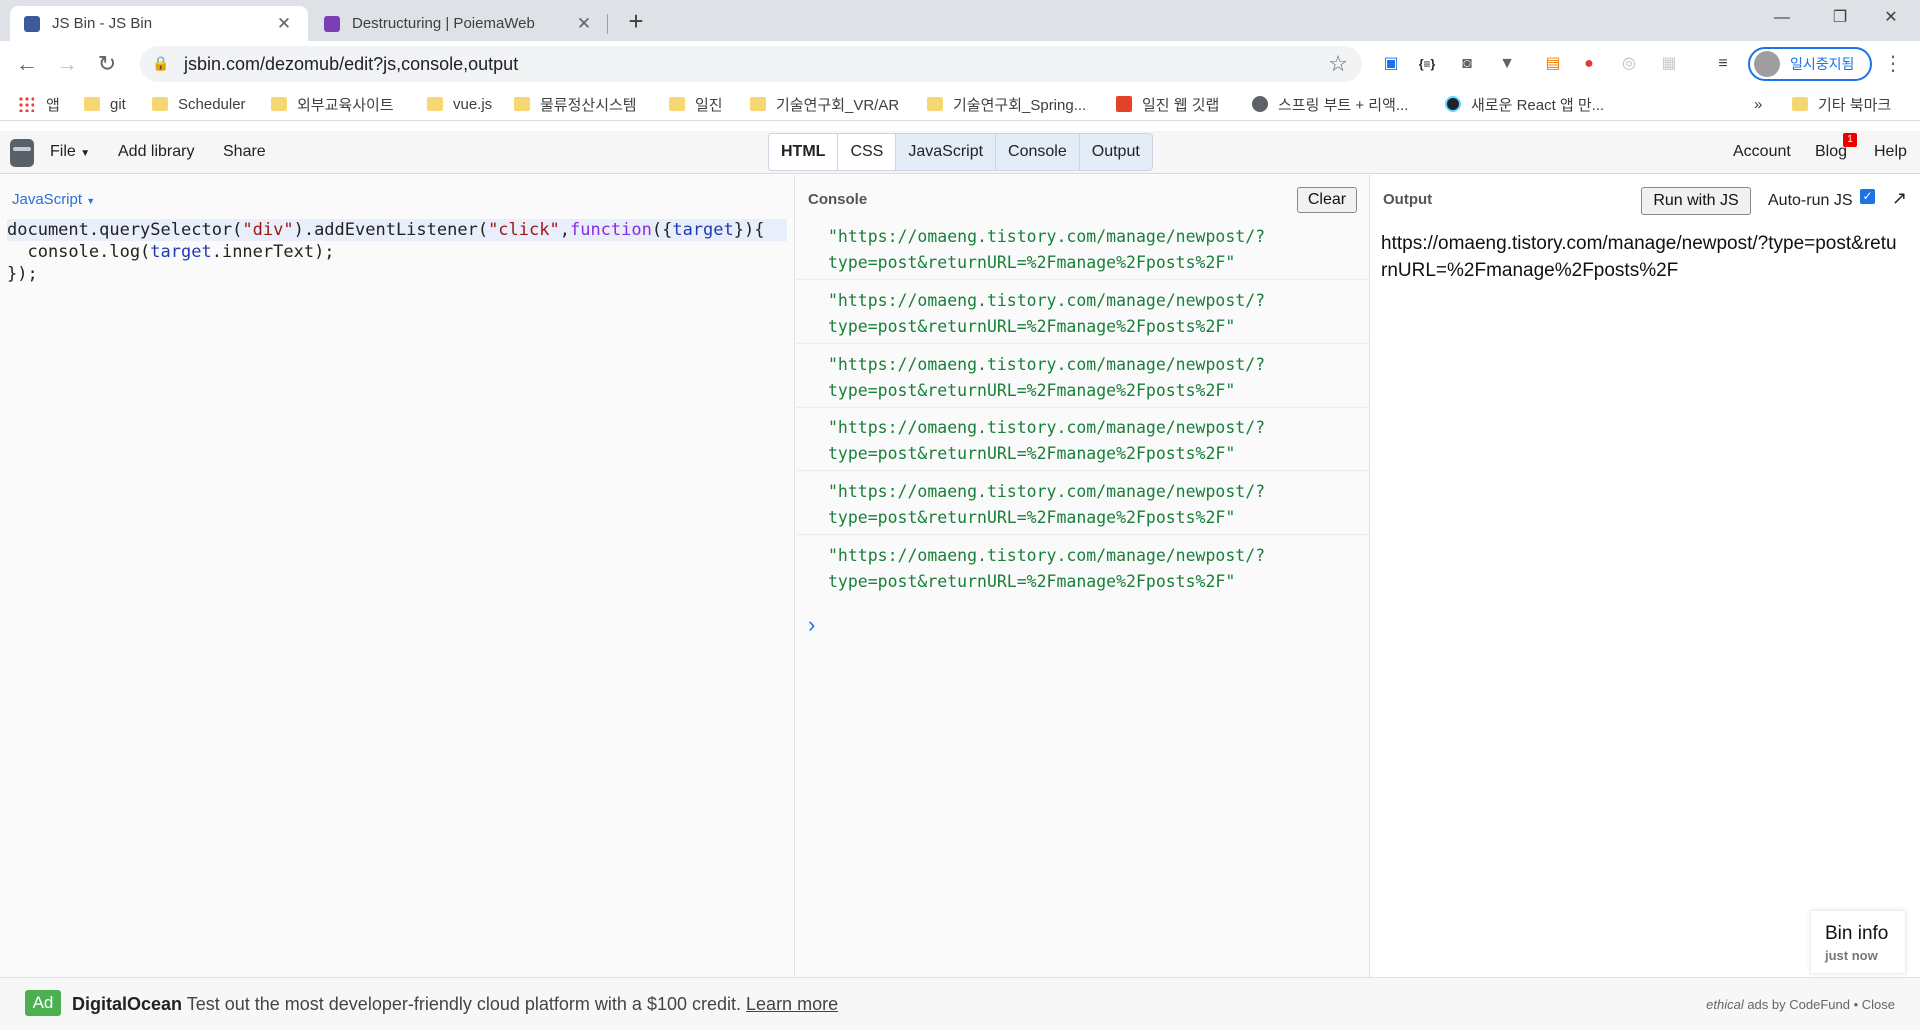  Describe the element at coordinates (1453, 104) in the screenshot. I see `react-icon` at that location.